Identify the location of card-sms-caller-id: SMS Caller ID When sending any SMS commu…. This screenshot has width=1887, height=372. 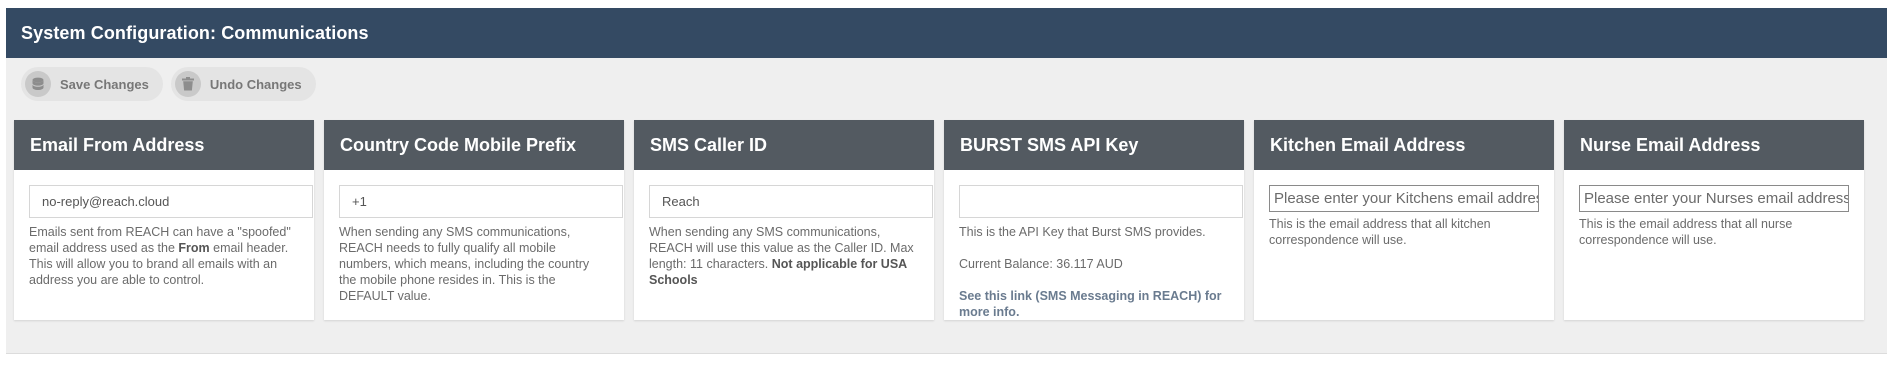
(784, 220).